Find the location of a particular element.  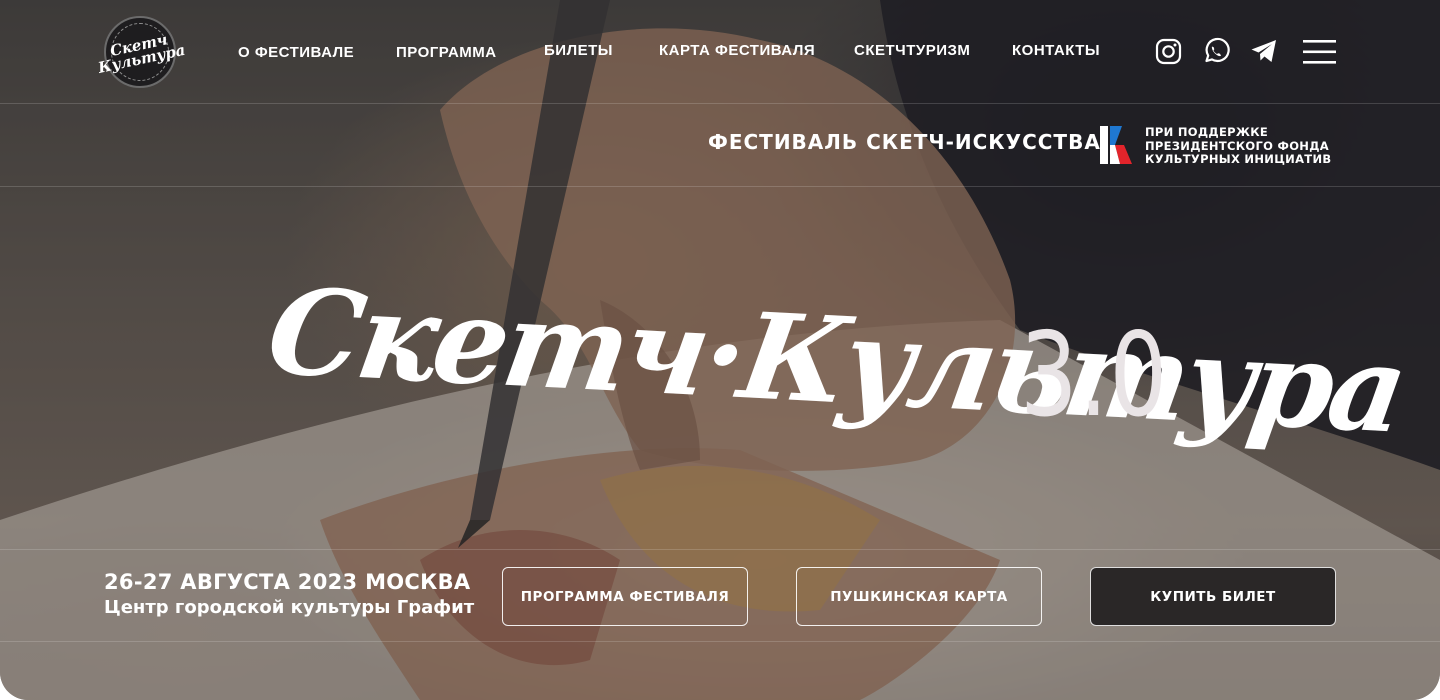

buy-ticket-button: КУПИТЬ БИЛЕТ is located at coordinates (1213, 596).